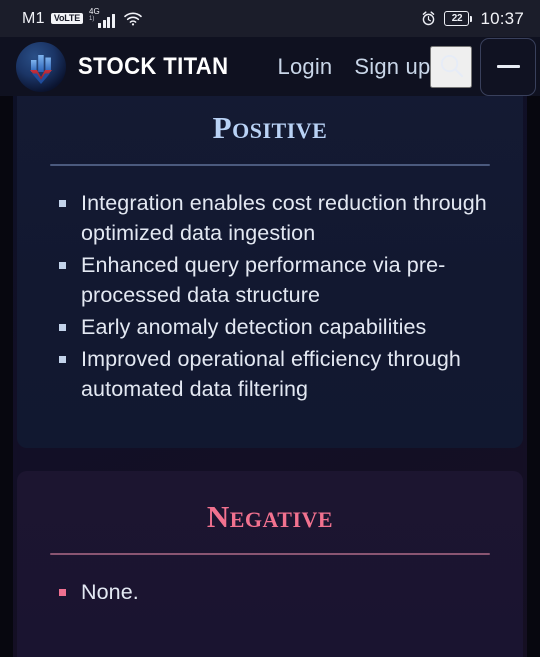 Image resolution: width=540 pixels, height=657 pixels. Describe the element at coordinates (66, 18) in the screenshot. I see `volte-badge: VoLTE` at that location.